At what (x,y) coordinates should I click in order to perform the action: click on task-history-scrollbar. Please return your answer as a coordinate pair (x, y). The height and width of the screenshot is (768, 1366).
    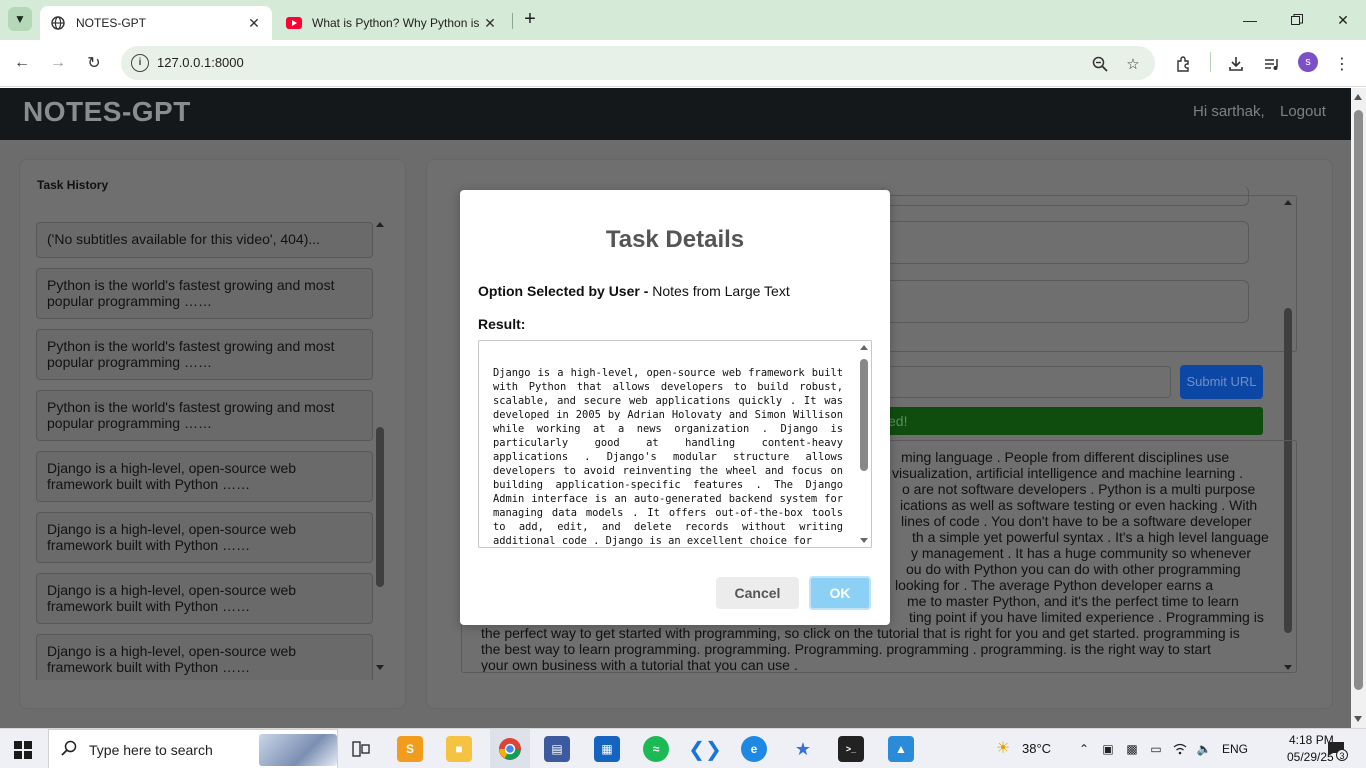
    Looking at the image, I should click on (380, 446).